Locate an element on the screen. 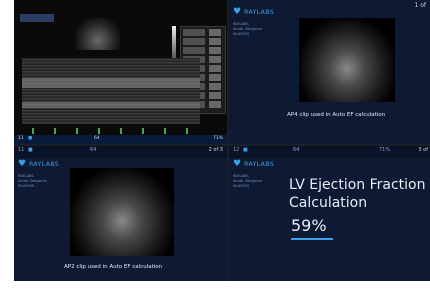 This screenshot has height=290, width=430. status-bar: 11 ■ 64 71% is located at coordinates (120, 139).